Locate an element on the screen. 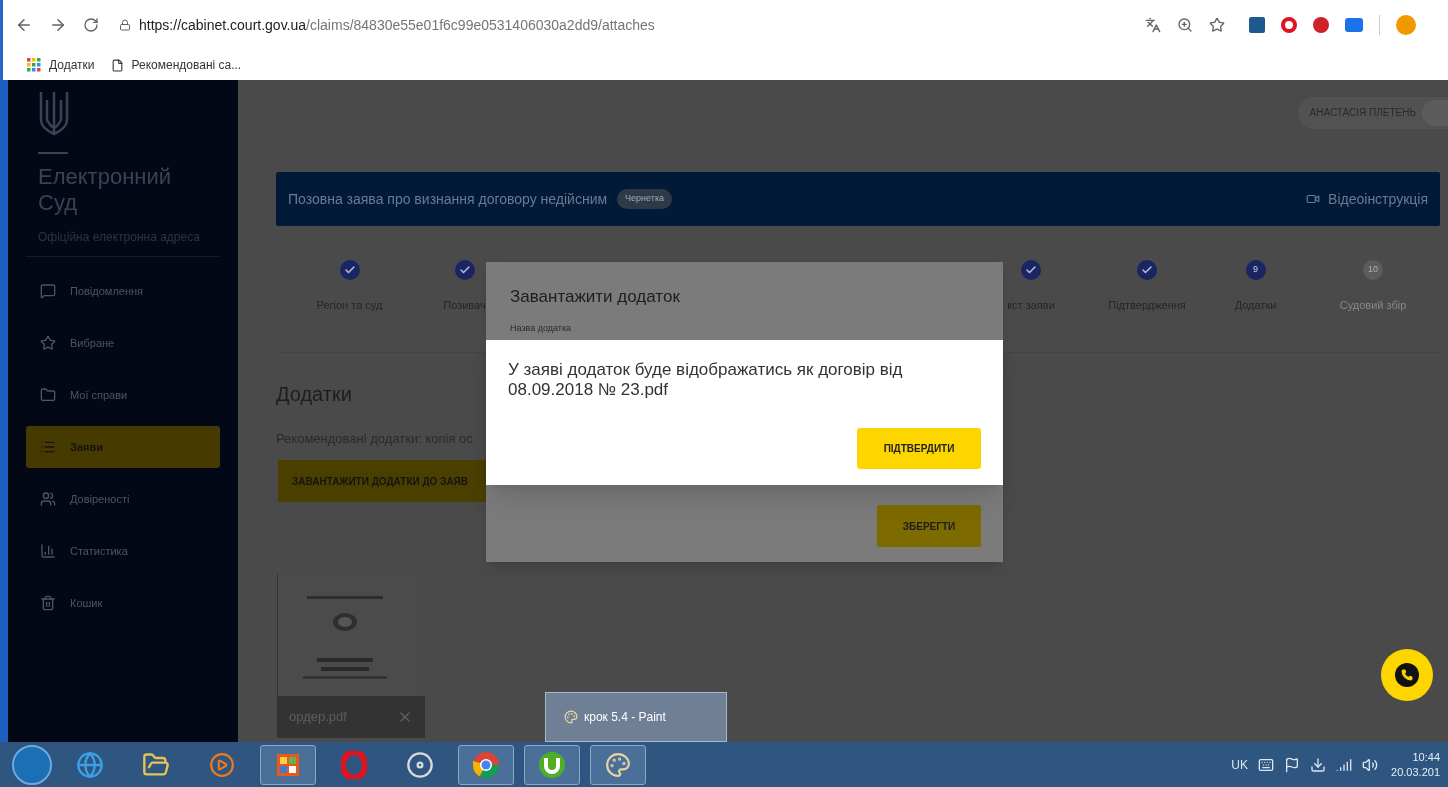 The width and height of the screenshot is (1448, 787). video-instruction-link: Відеоінструкція is located at coordinates (1367, 199).